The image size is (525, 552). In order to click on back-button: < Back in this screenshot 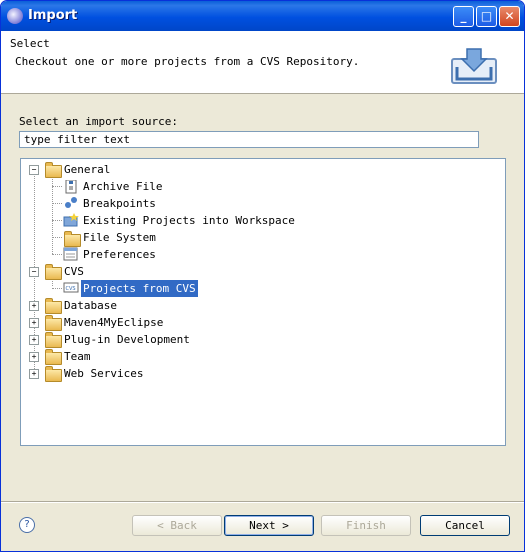, I will do `click(177, 525)`.